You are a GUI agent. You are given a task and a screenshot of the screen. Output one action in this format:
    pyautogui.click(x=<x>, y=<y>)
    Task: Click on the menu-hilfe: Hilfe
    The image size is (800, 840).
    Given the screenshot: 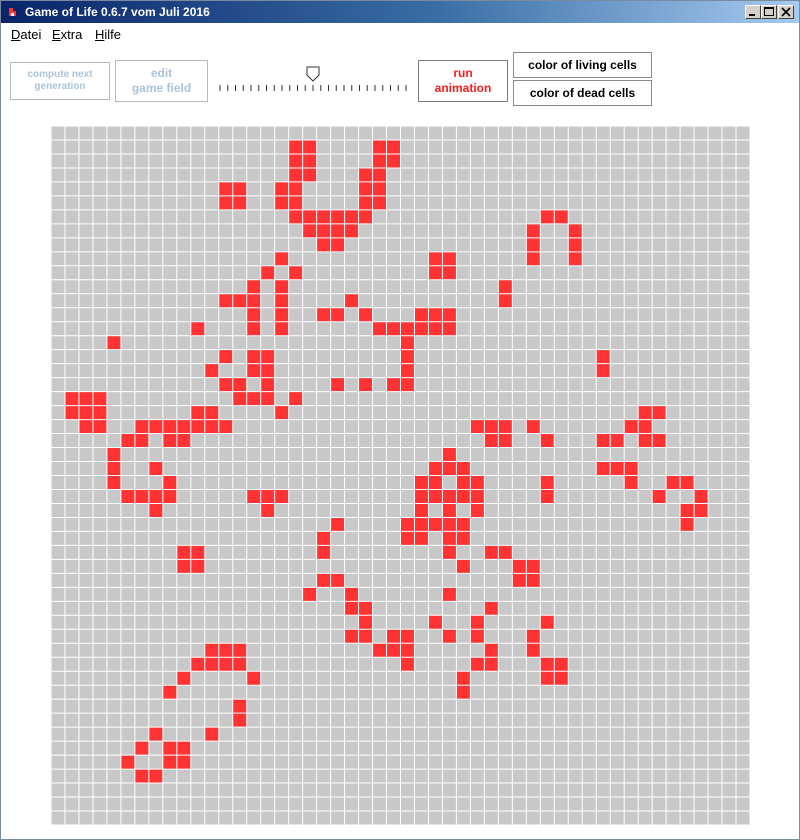 What is the action you would take?
    pyautogui.click(x=108, y=34)
    